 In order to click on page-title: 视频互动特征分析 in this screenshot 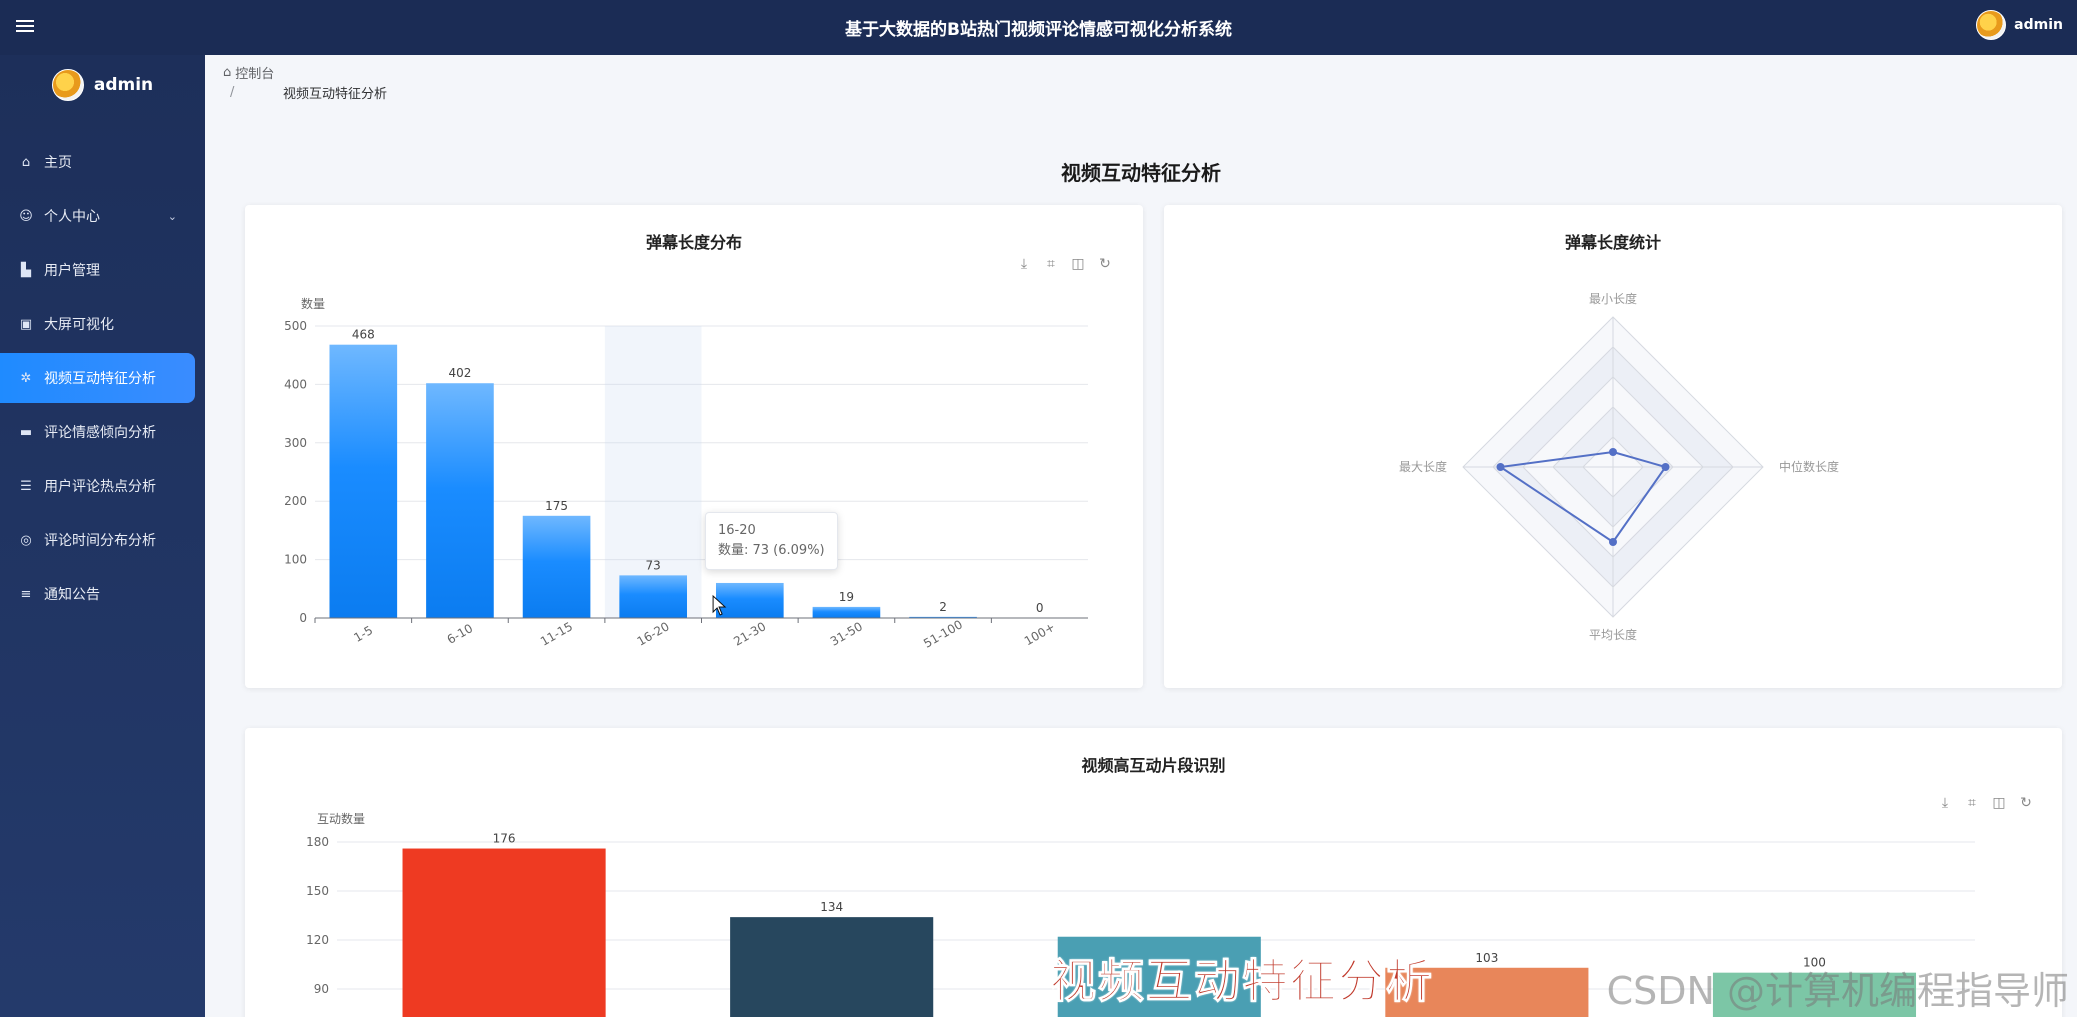, I will do `click(1141, 173)`.